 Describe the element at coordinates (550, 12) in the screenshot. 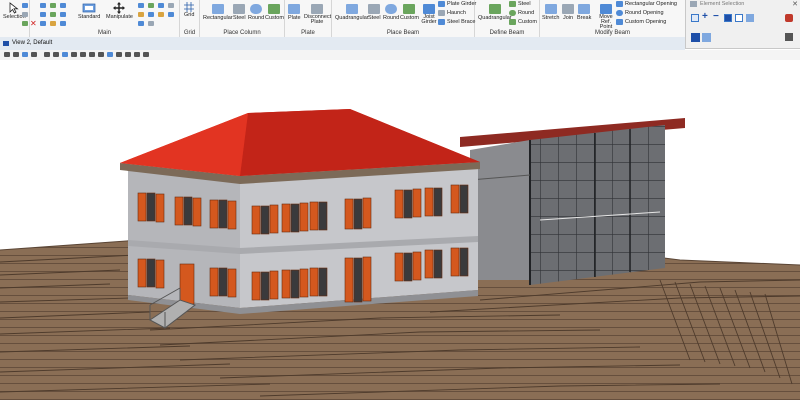

I see `stretch-button: Stretch` at that location.